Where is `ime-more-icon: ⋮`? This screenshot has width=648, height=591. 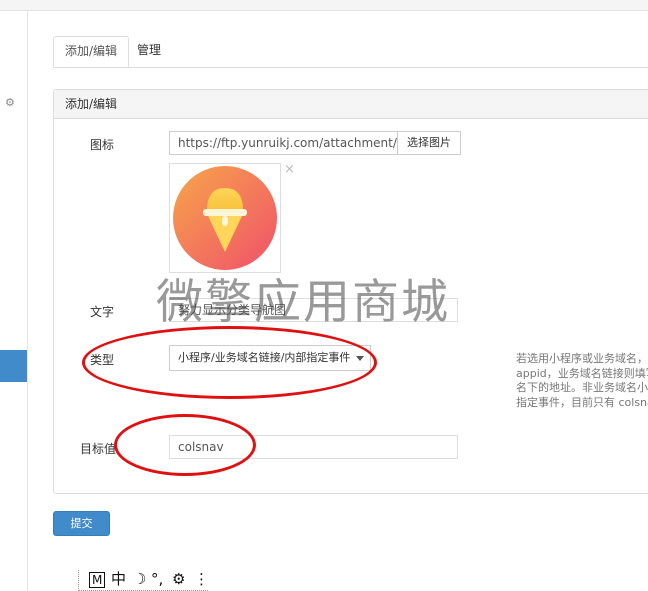 ime-more-icon: ⋮ is located at coordinates (201, 579).